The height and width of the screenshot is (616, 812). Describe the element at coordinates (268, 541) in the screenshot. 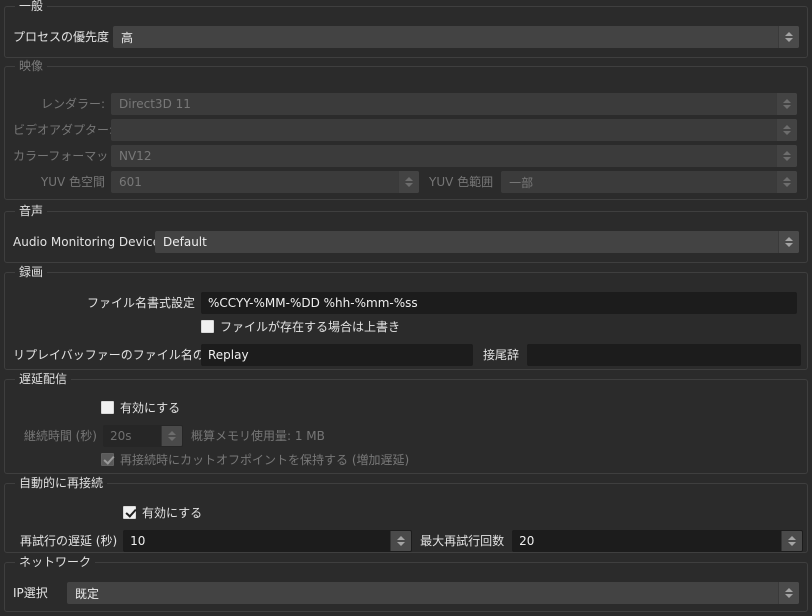

I see `retry-delay-input: 10` at that location.